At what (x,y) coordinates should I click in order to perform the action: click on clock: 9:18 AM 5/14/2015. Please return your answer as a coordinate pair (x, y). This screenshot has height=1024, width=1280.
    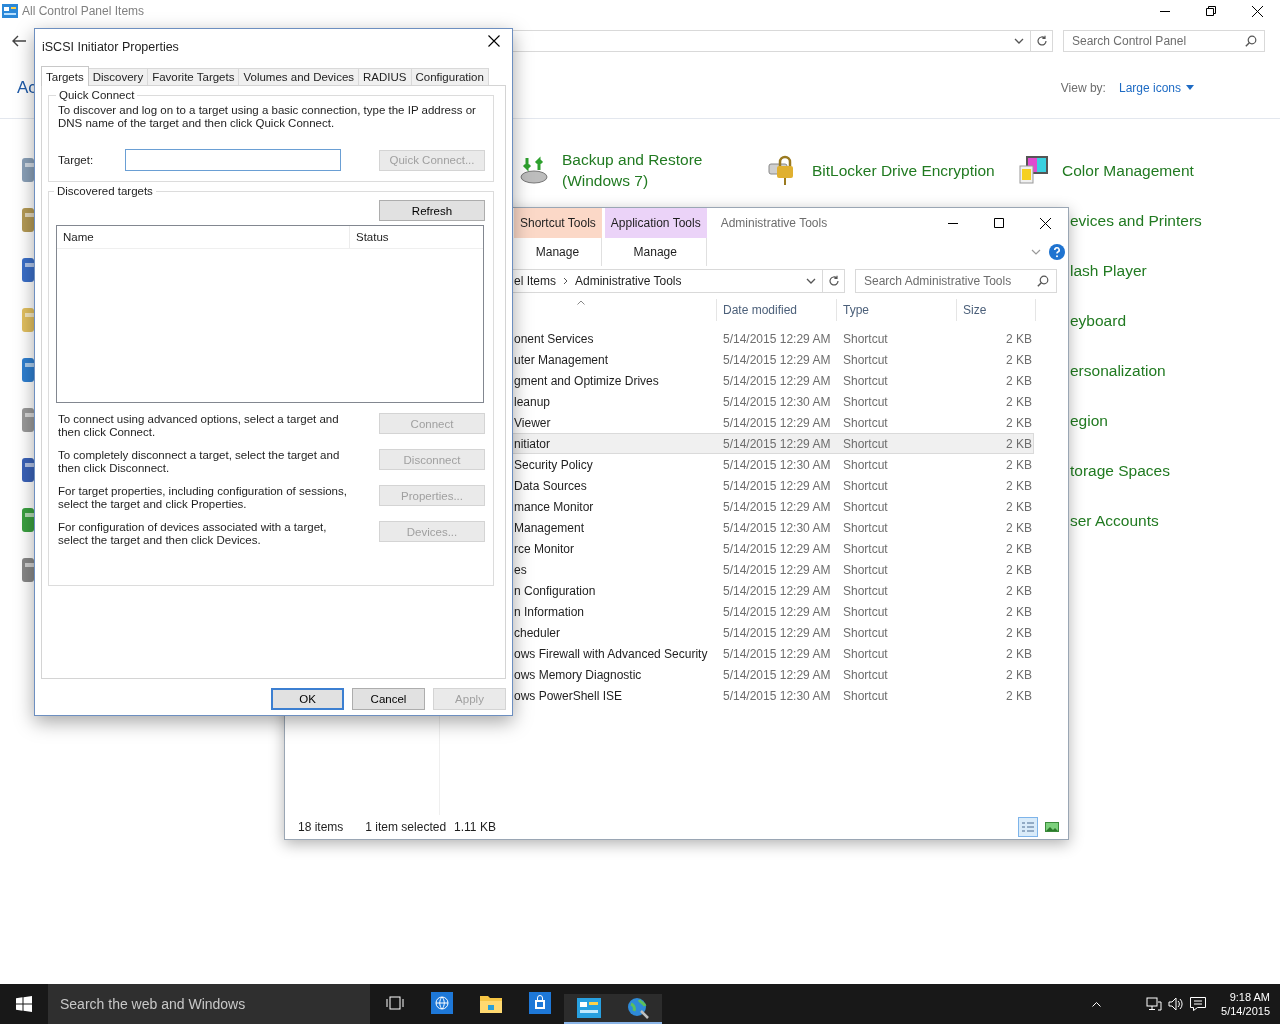
    Looking at the image, I should click on (1245, 1004).